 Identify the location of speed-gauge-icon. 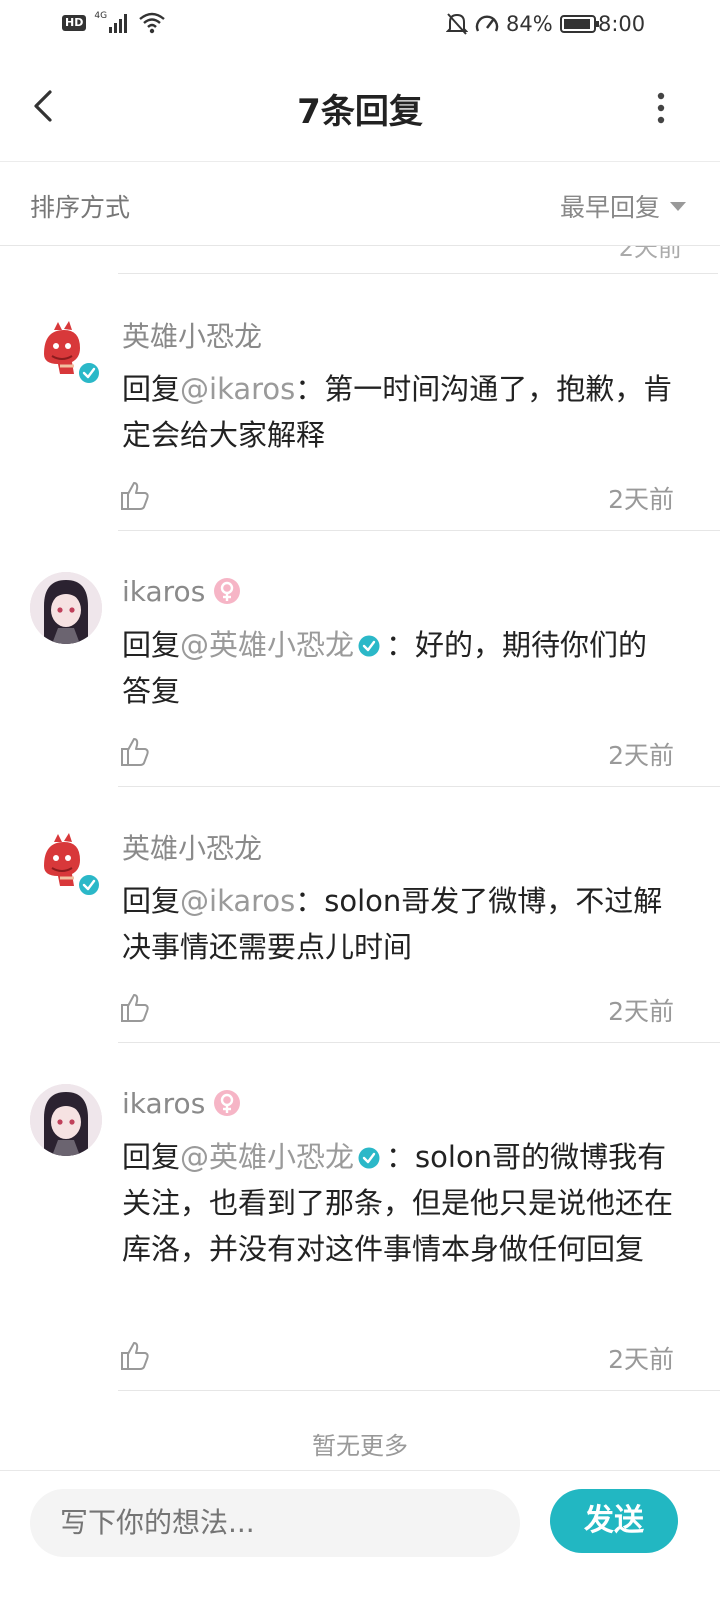
(487, 23).